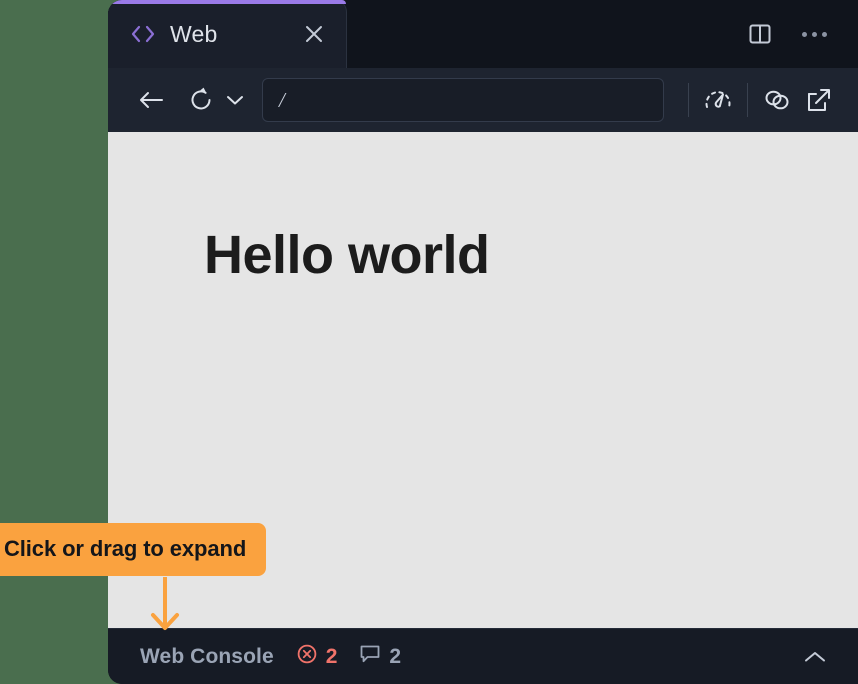  Describe the element at coordinates (370, 656) in the screenshot. I see `speech-bubble-icon` at that location.